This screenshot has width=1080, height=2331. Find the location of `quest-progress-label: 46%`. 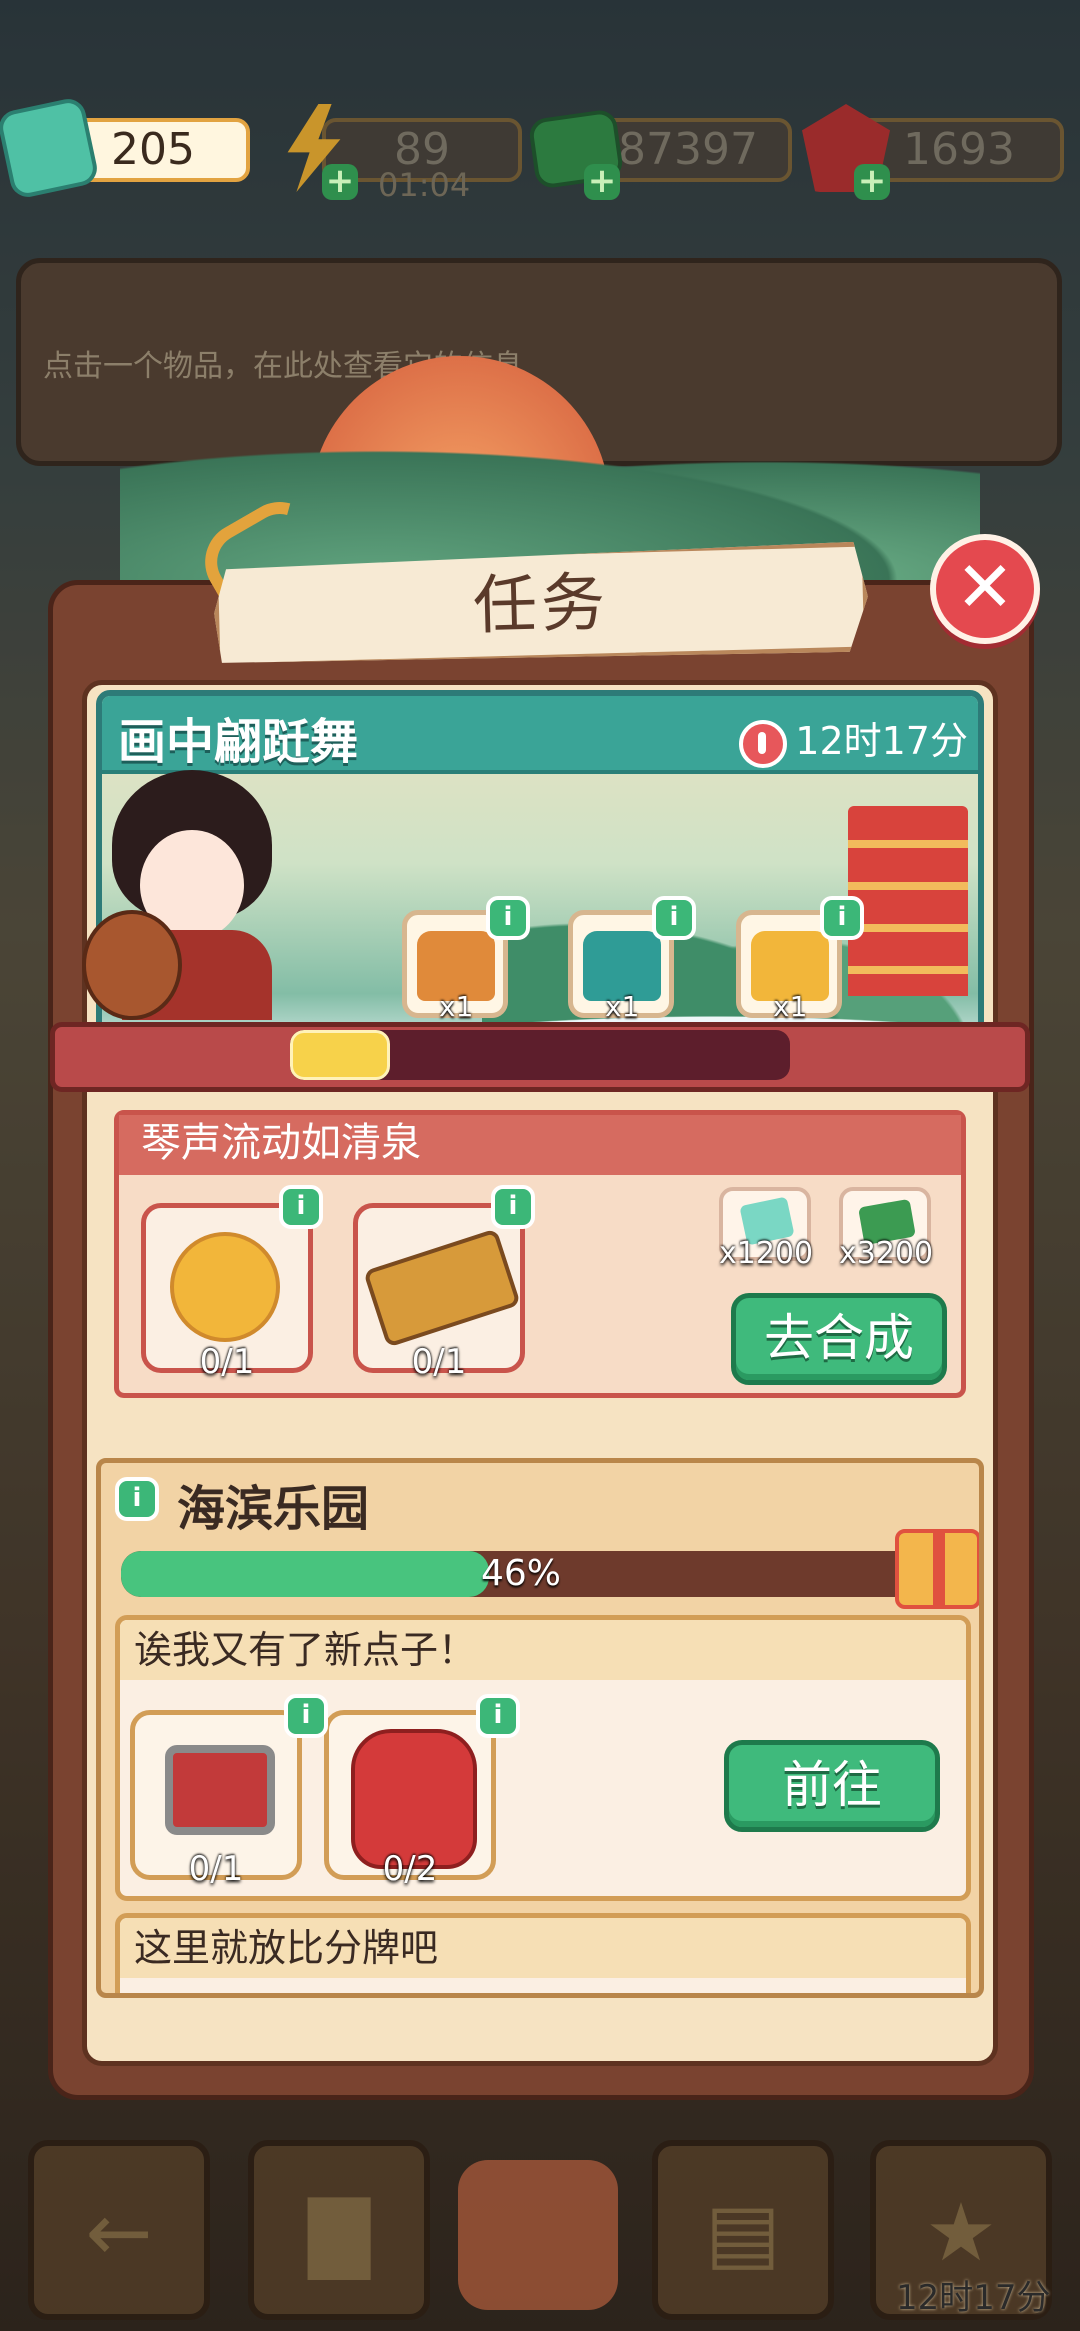

quest-progress-label: 46% is located at coordinates (520, 1573).